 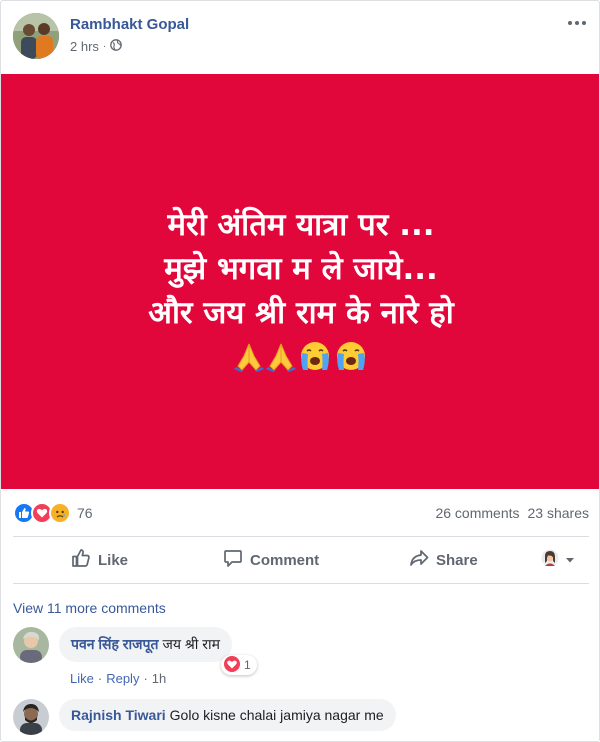 I want to click on comment-bubble: पवन सिंह राजपूत जय श्री राम, so click(x=146, y=644).